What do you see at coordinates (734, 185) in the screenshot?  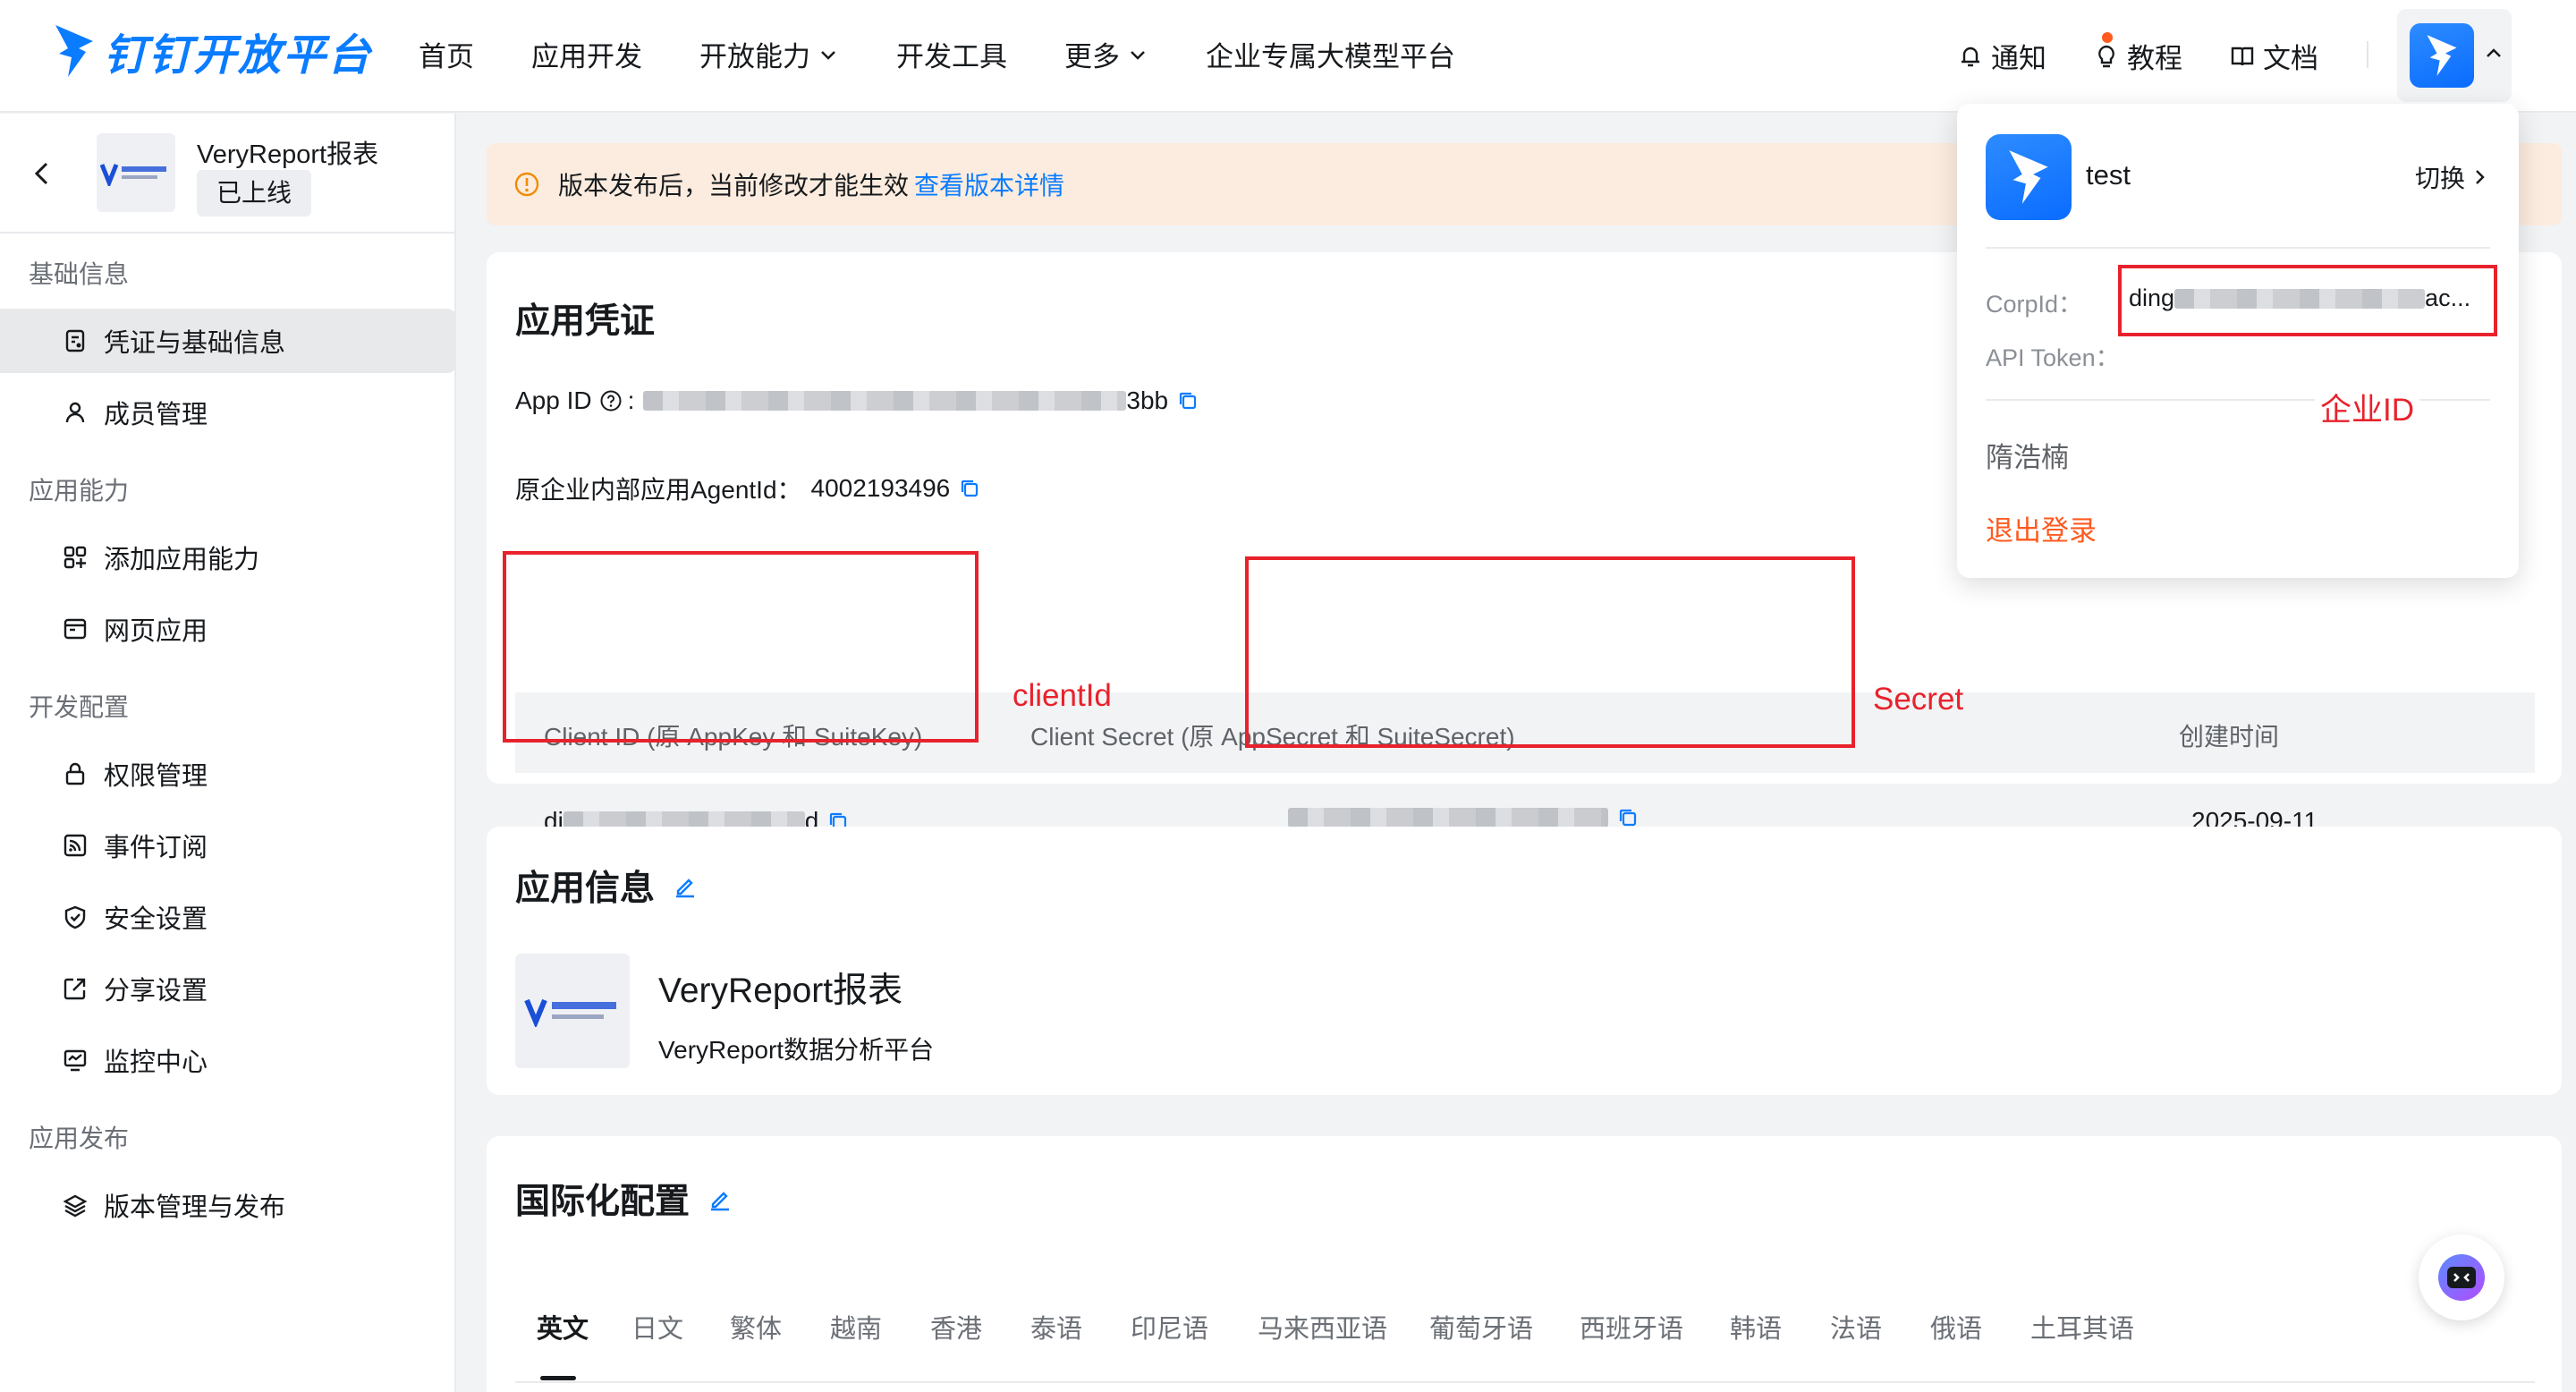 I see `notice-text: 版本发布后，当前修改才能生效` at bounding box center [734, 185].